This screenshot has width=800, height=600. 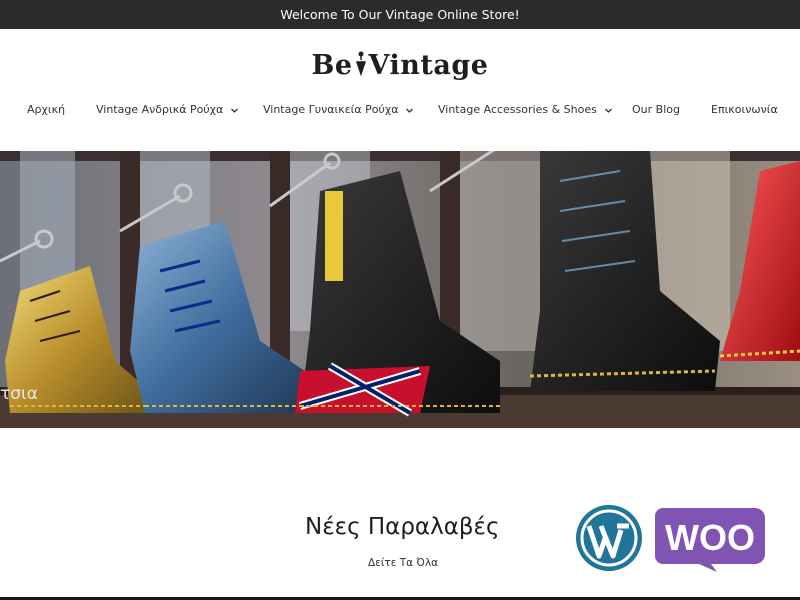 I want to click on welcome-message: Welcome To Our Vintage Online Store!, so click(x=400, y=14).